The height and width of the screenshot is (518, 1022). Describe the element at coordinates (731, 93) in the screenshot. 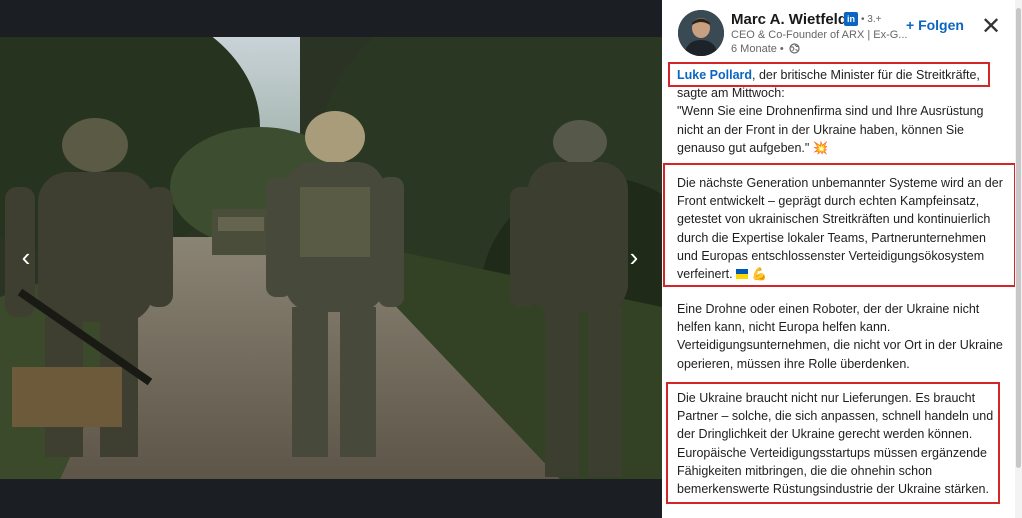

I see `post-text: sagte am Mittwoch:` at that location.